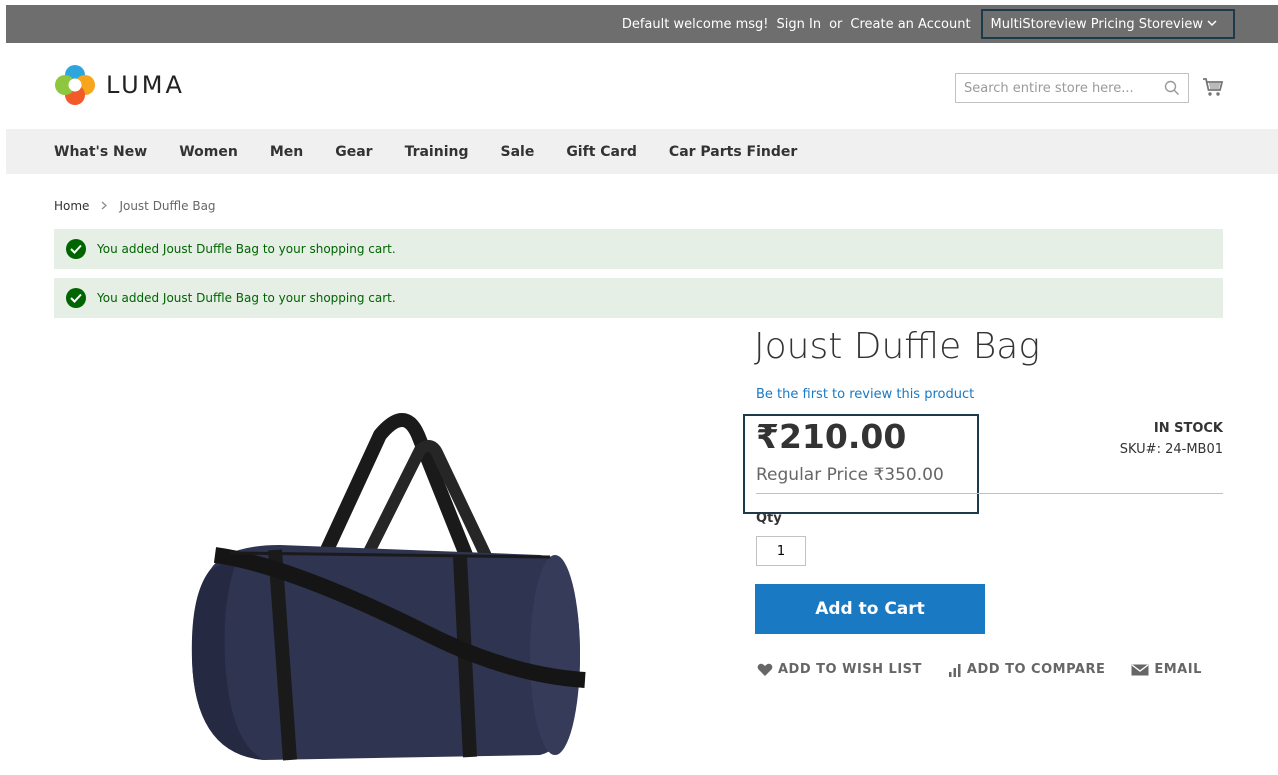 This screenshot has height=775, width=1278. Describe the element at coordinates (1140, 669) in the screenshot. I see `envelope-icon` at that location.